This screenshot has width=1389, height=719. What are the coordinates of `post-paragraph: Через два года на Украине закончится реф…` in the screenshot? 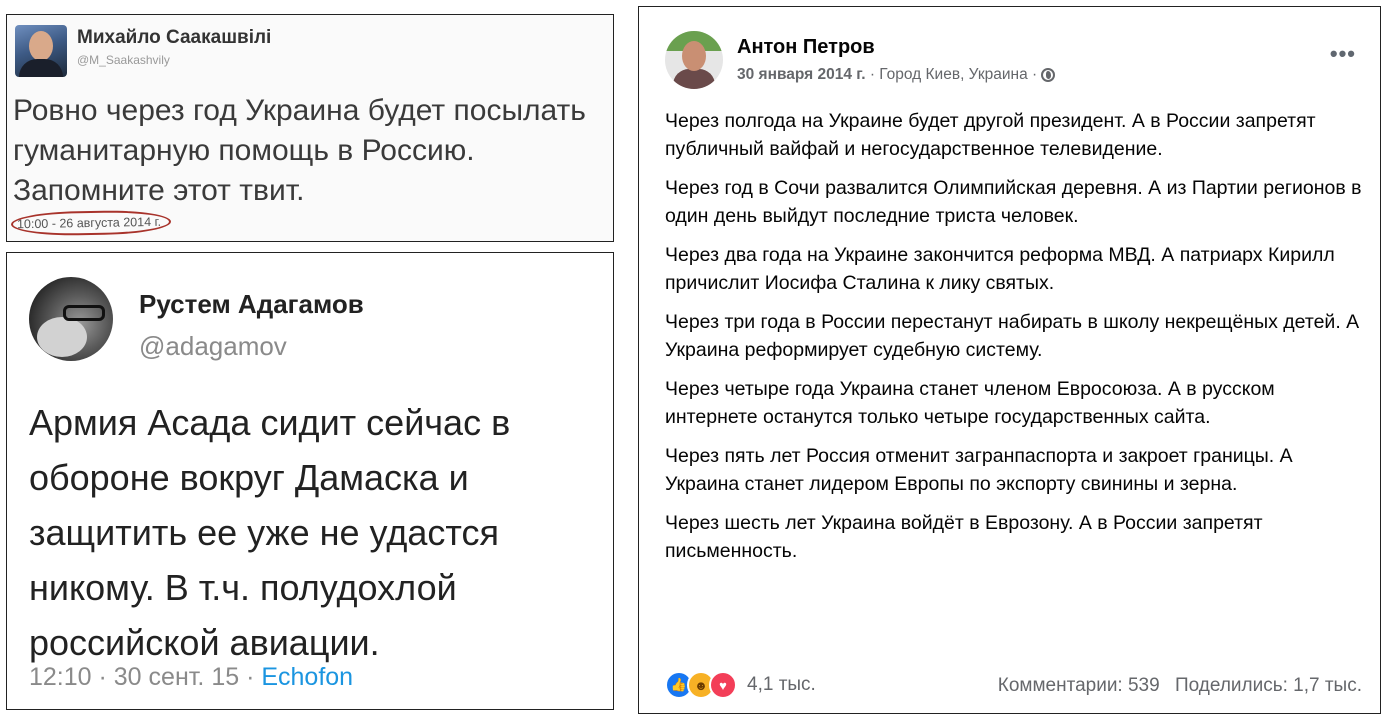 It's located at (1000, 269).